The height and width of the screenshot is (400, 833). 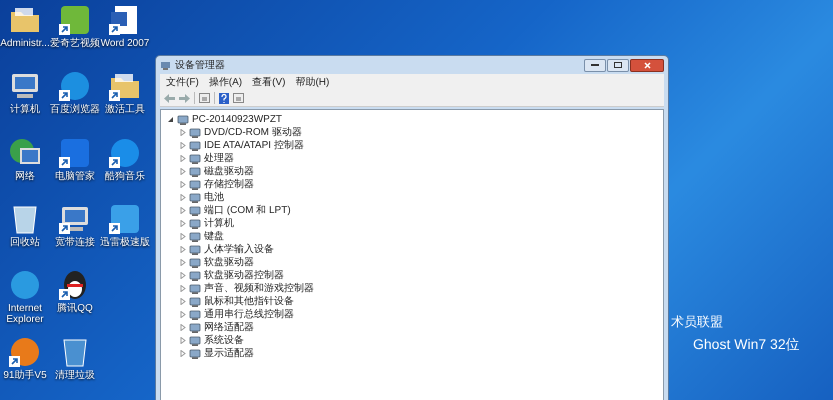 What do you see at coordinates (75, 375) in the screenshot?
I see `desktop-icon-label: 清理垃圾` at bounding box center [75, 375].